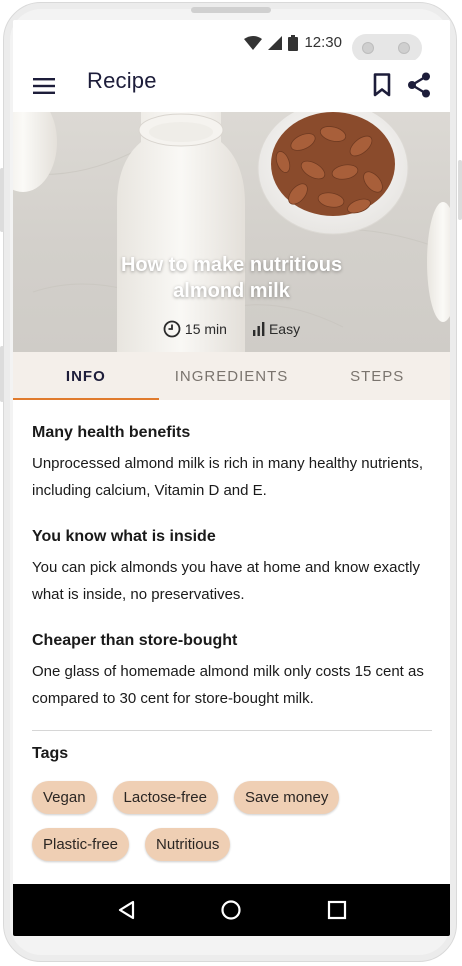 The height and width of the screenshot is (966, 462). What do you see at coordinates (231, 10) in the screenshot?
I see `earpiece` at bounding box center [231, 10].